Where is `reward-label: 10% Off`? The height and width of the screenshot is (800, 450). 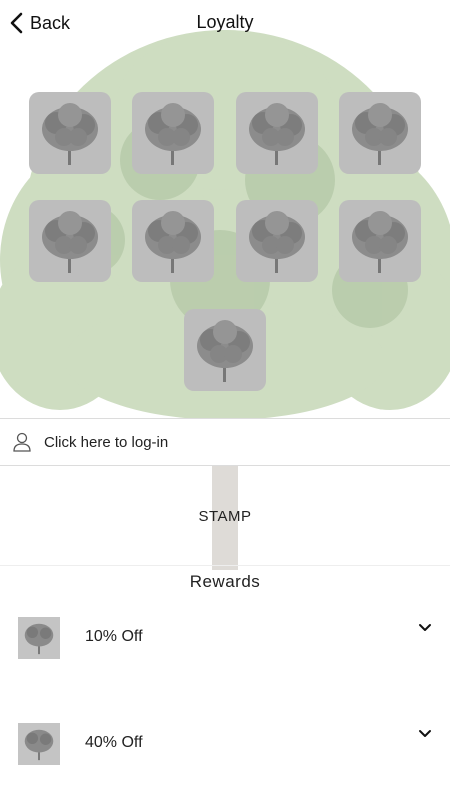 reward-label: 10% Off is located at coordinates (114, 636).